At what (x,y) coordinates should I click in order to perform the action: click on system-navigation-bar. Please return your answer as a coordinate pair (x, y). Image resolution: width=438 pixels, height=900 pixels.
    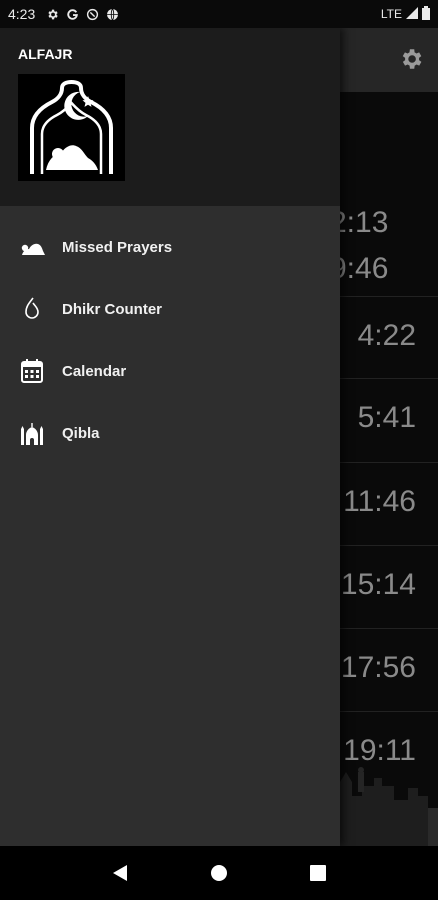
    Looking at the image, I should click on (219, 873).